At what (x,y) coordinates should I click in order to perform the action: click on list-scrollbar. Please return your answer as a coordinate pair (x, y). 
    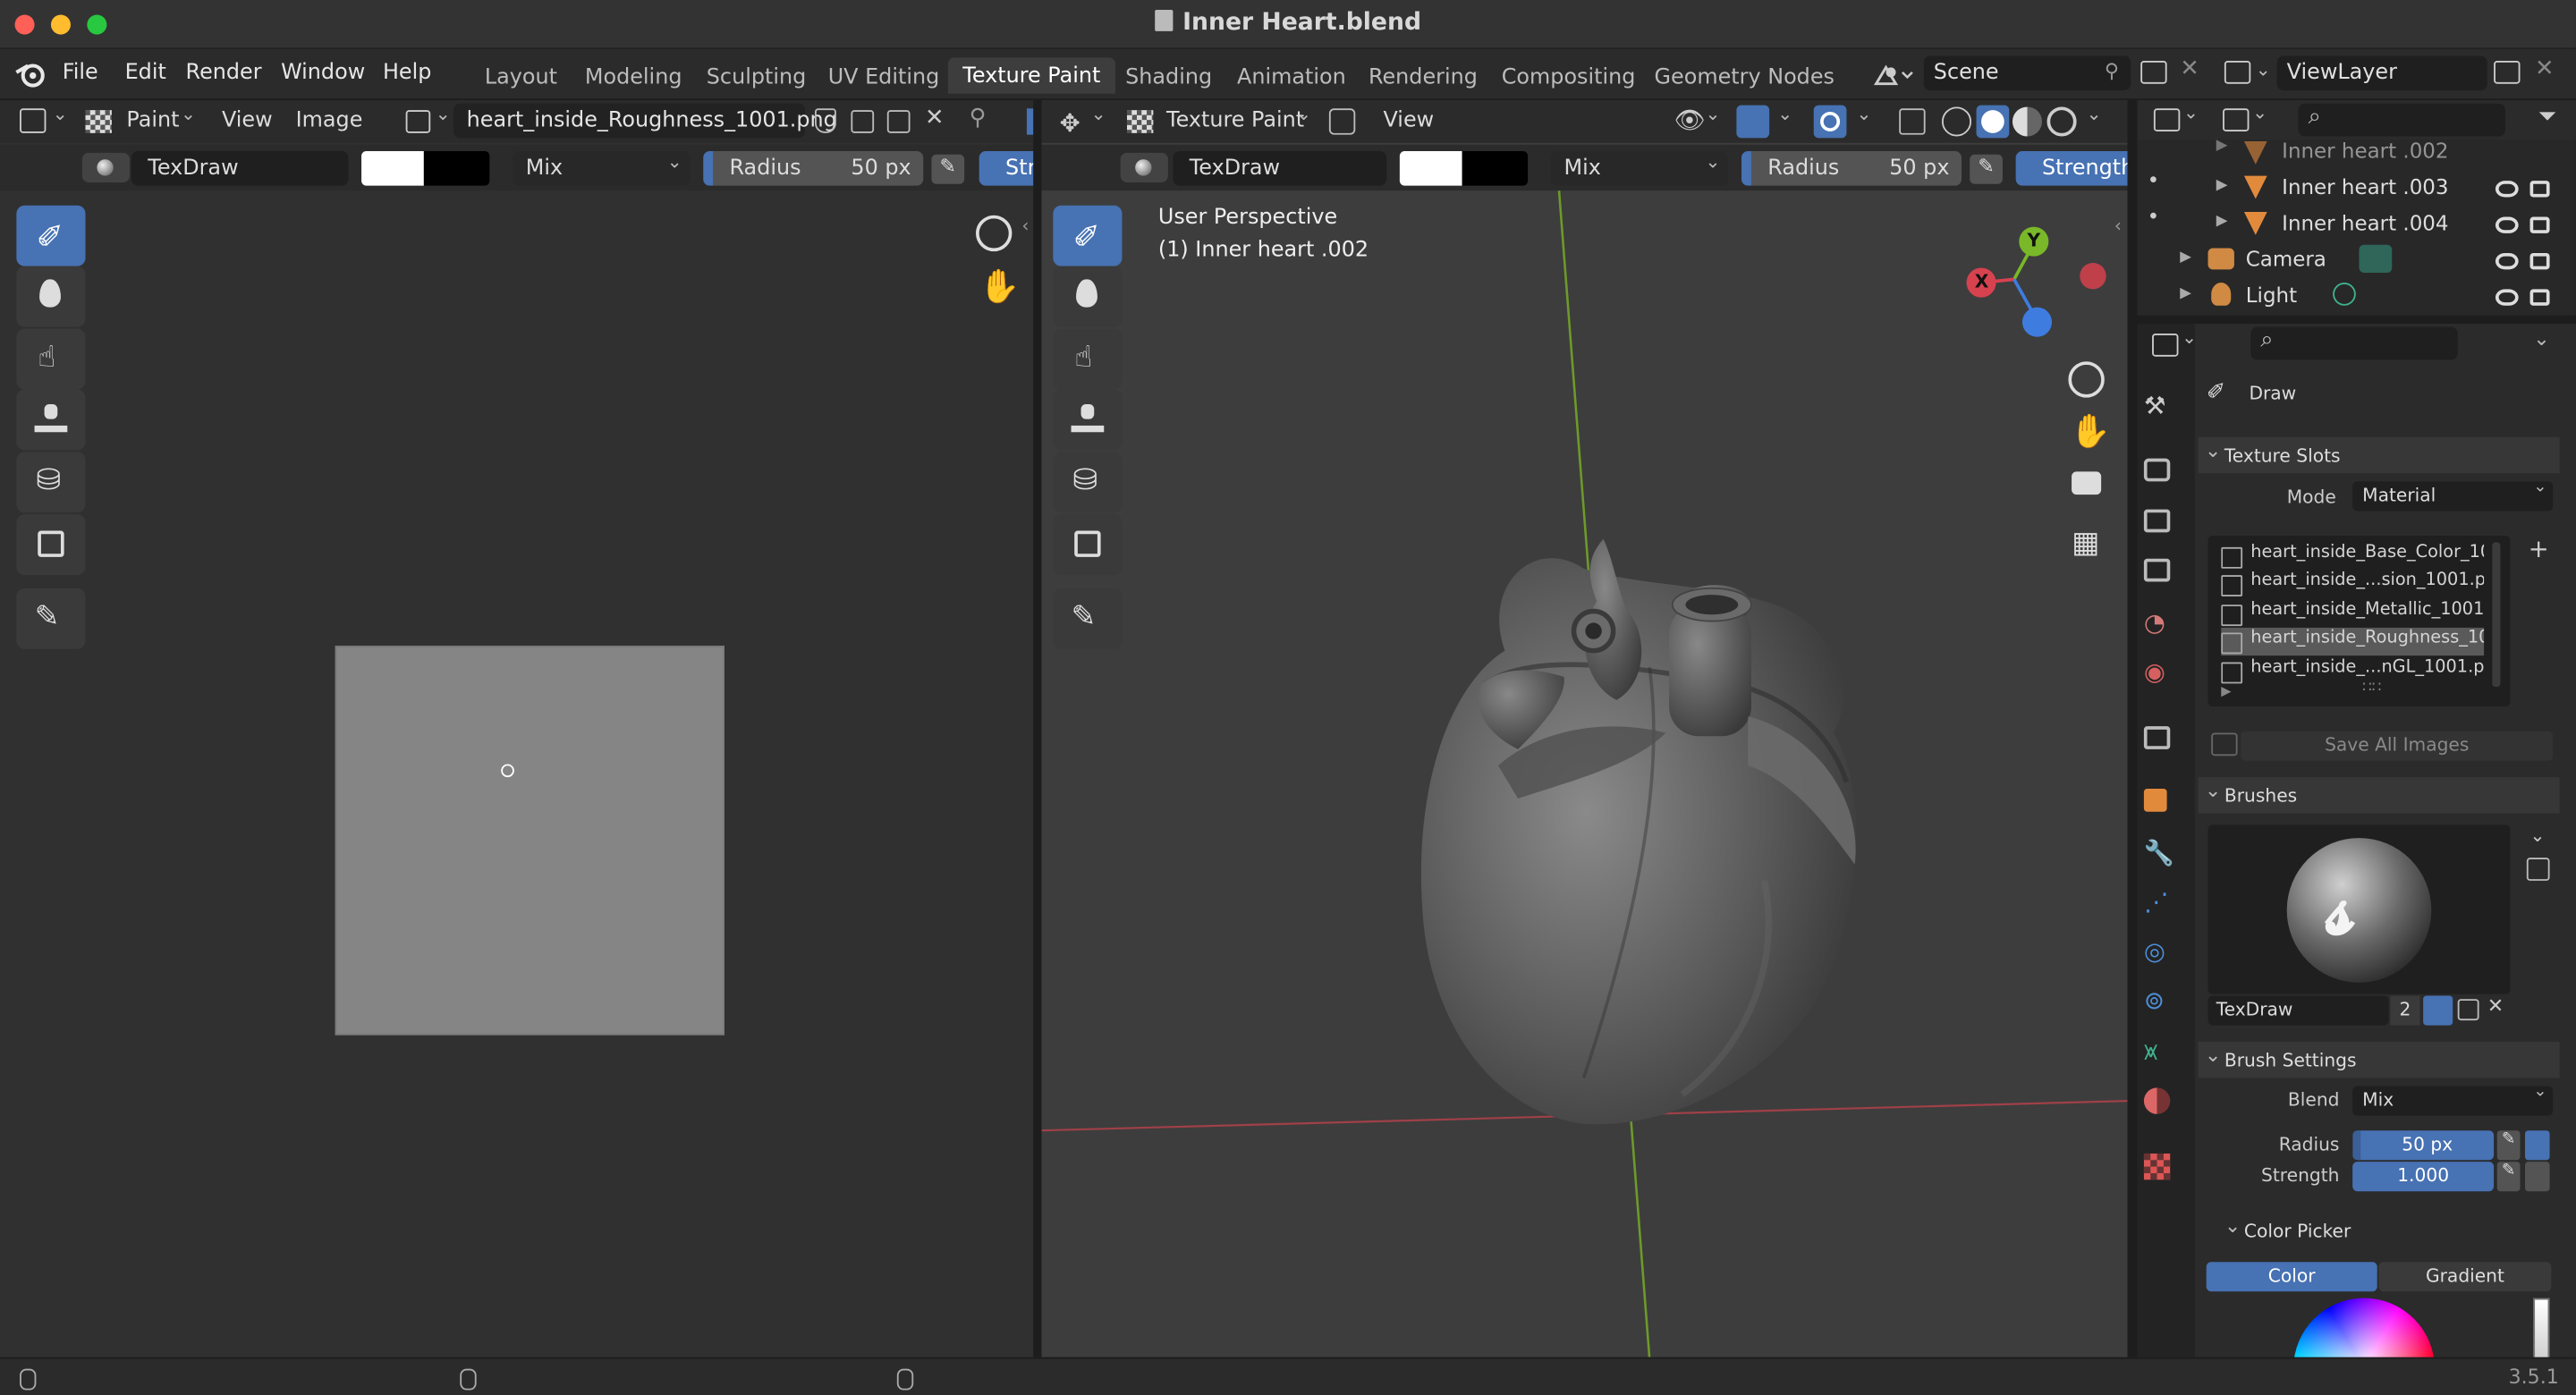
    Looking at the image, I should click on (2496, 615).